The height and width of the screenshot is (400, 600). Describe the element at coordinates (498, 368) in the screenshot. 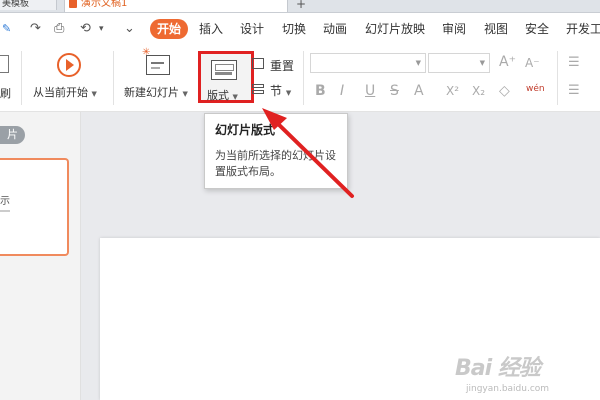

I see `watermark-logo: Bai 经验` at that location.